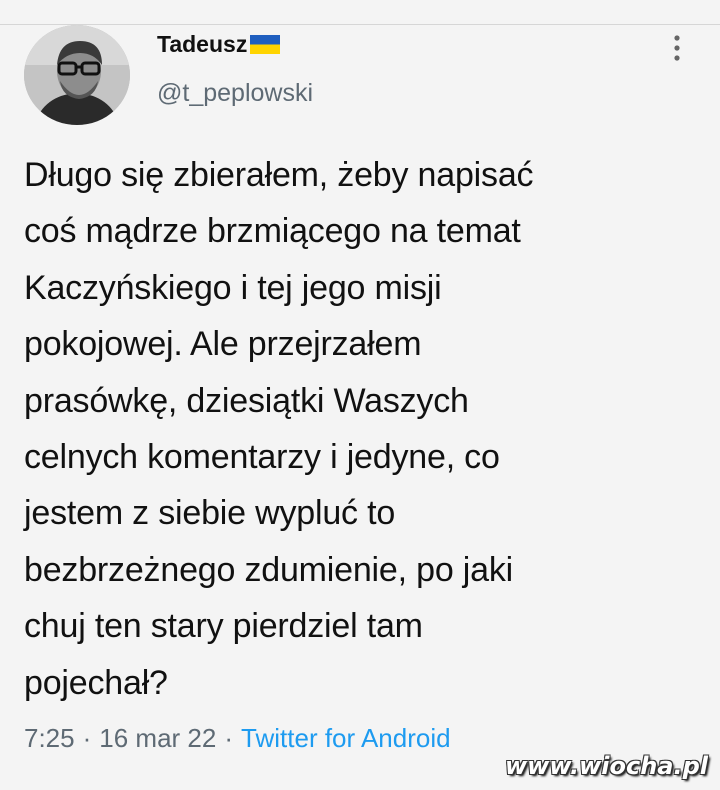 The width and height of the screenshot is (720, 790). I want to click on watermark: www.wiocha.pl, so click(606, 766).